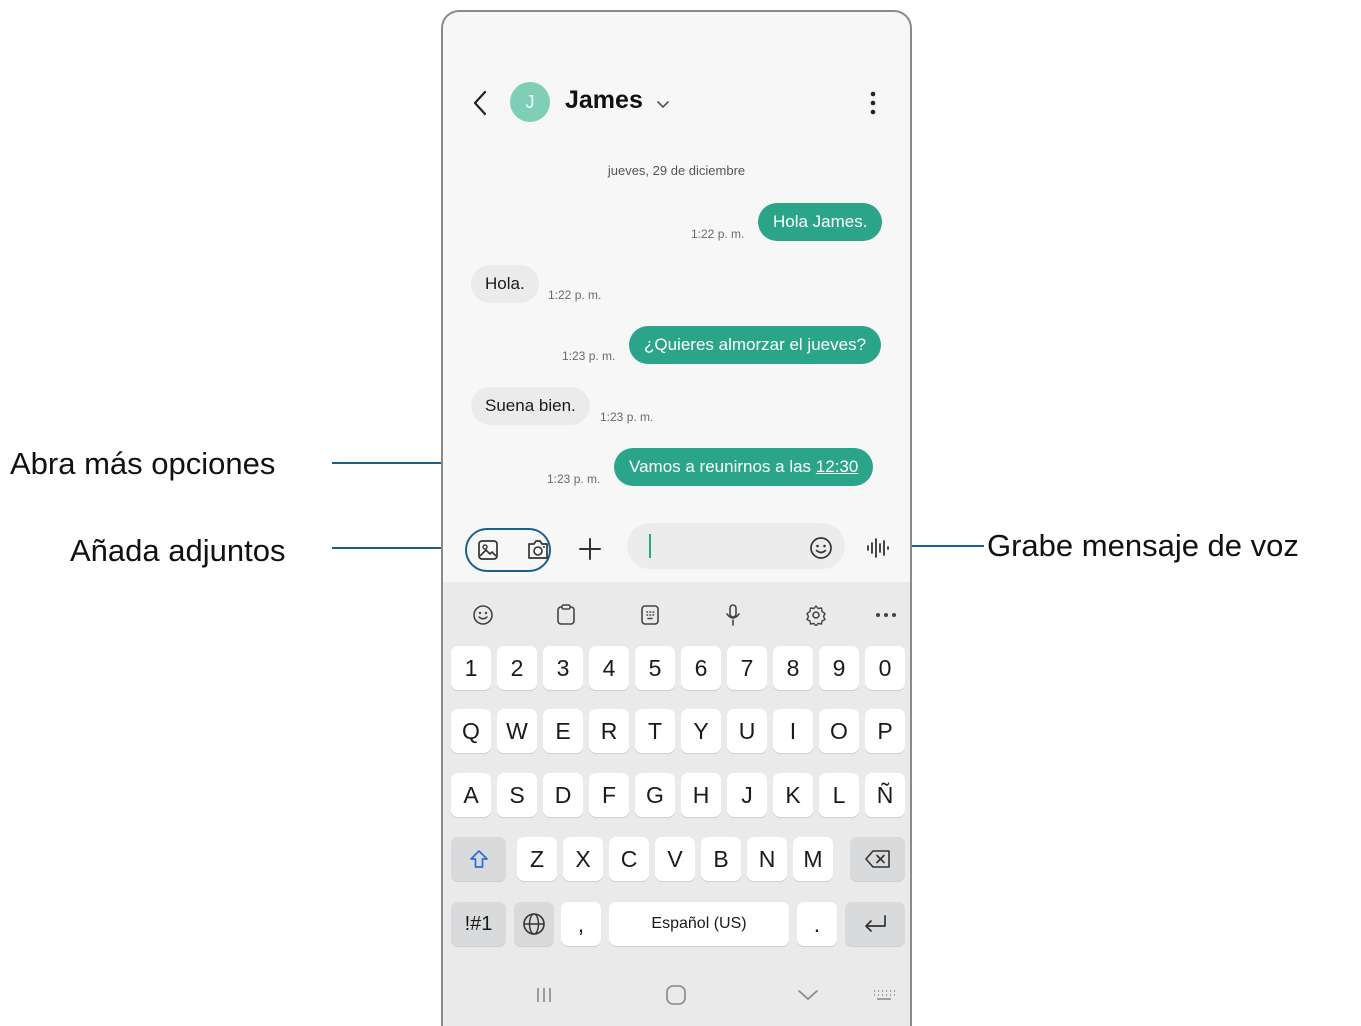  What do you see at coordinates (143, 463) in the screenshot?
I see `callout-more-options: Abra más opciones` at bounding box center [143, 463].